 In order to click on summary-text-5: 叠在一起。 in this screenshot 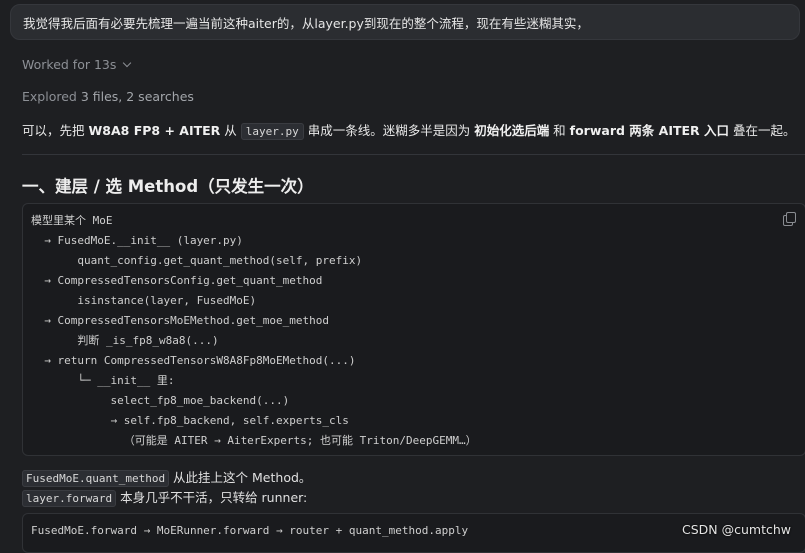, I will do `click(762, 130)`.